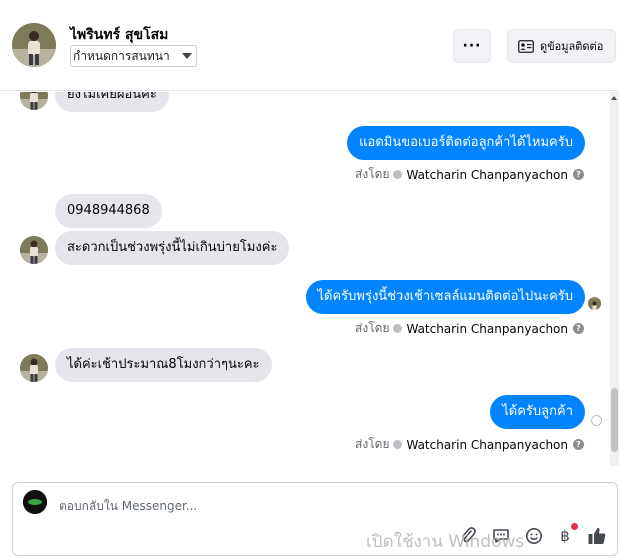  Describe the element at coordinates (574, 526) in the screenshot. I see `notification-dot` at that location.